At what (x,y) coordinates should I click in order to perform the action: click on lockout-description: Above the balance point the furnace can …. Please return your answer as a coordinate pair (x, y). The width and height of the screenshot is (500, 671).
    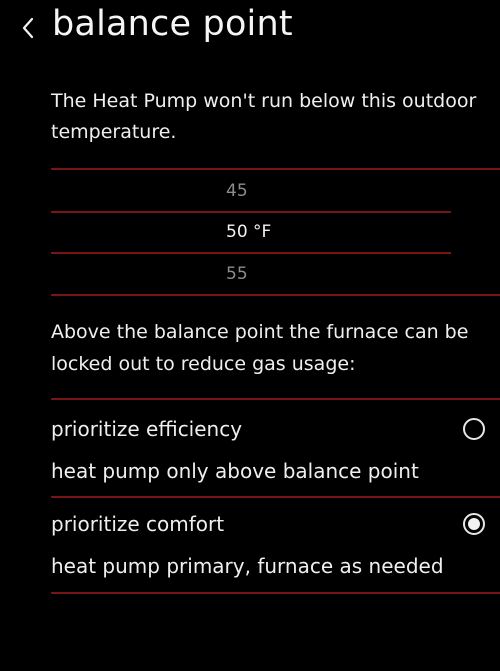
    Looking at the image, I should click on (260, 348).